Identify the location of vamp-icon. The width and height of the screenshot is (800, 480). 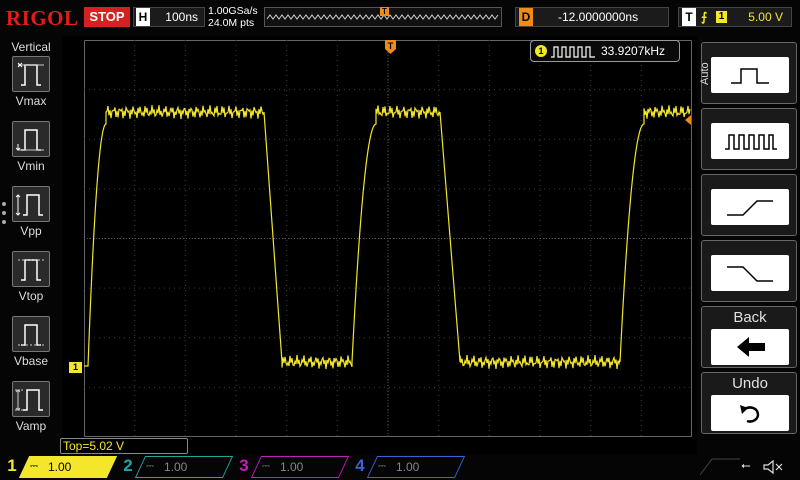
(31, 399).